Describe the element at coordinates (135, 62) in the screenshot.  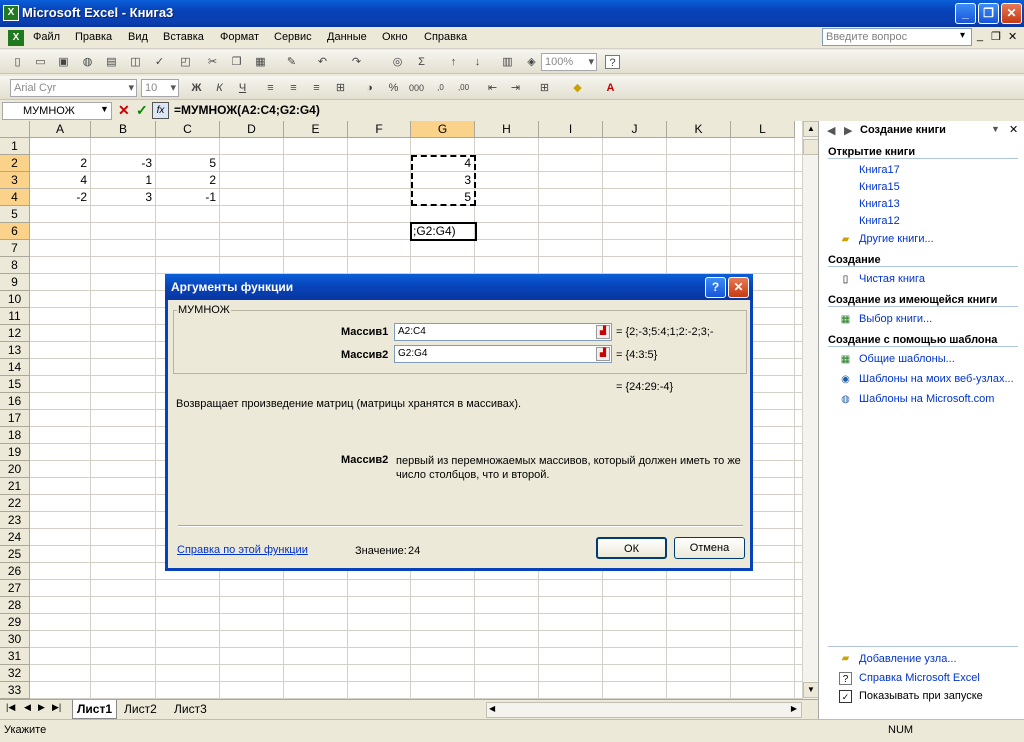
I see `preview-icon: ◫` at that location.